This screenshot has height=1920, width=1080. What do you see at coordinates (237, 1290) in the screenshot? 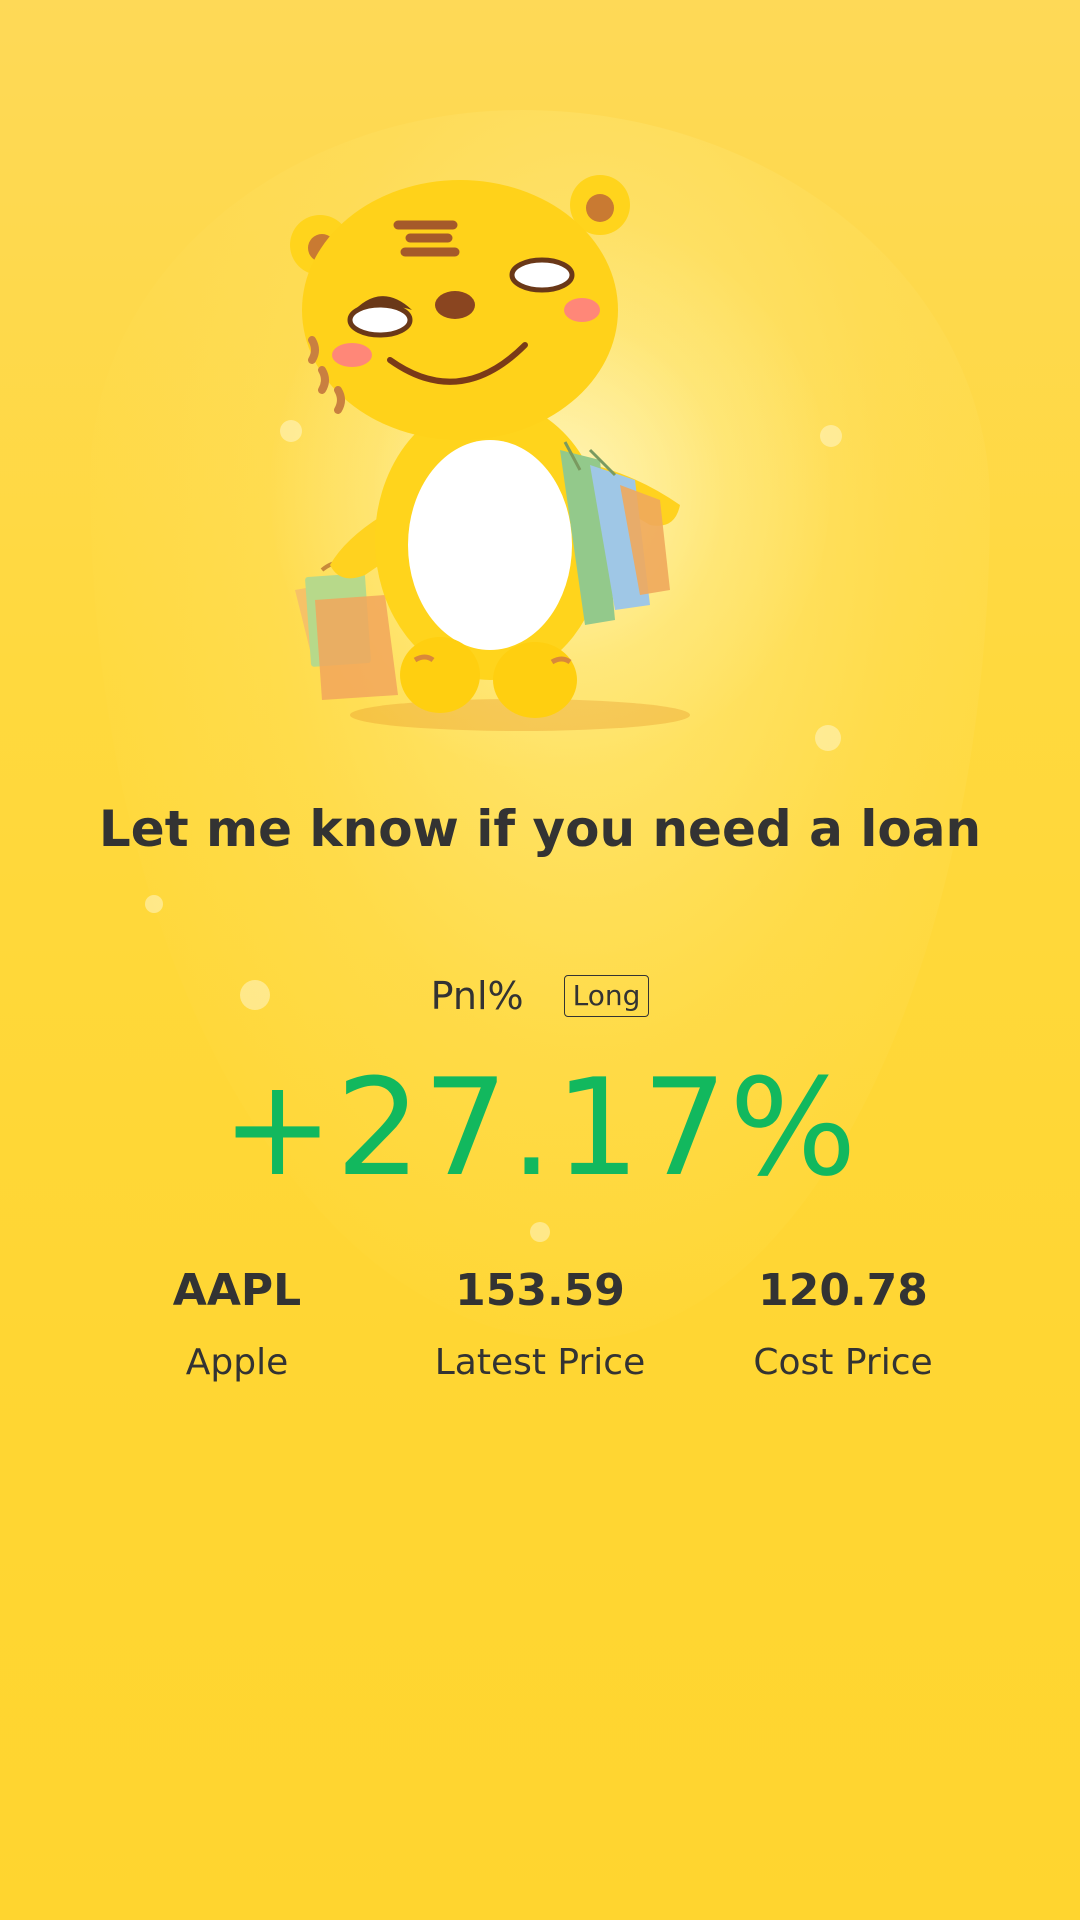
I see `stock-symbol: AAPL` at bounding box center [237, 1290].